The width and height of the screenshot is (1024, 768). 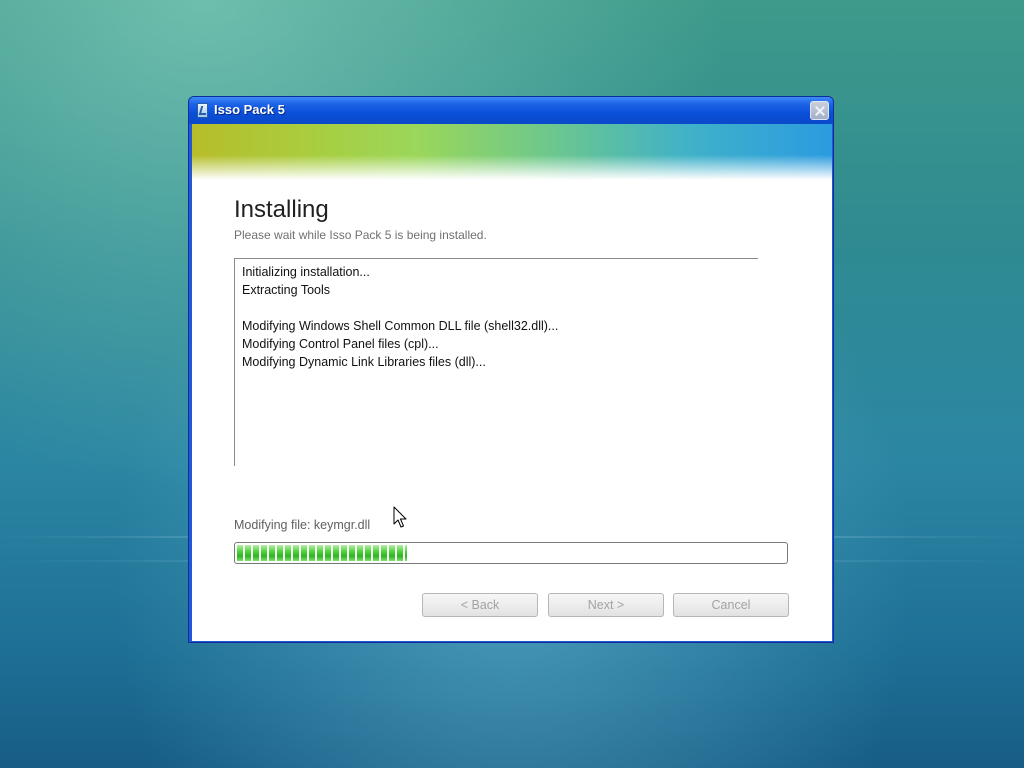 I want to click on header-banner, so click(x=512, y=152).